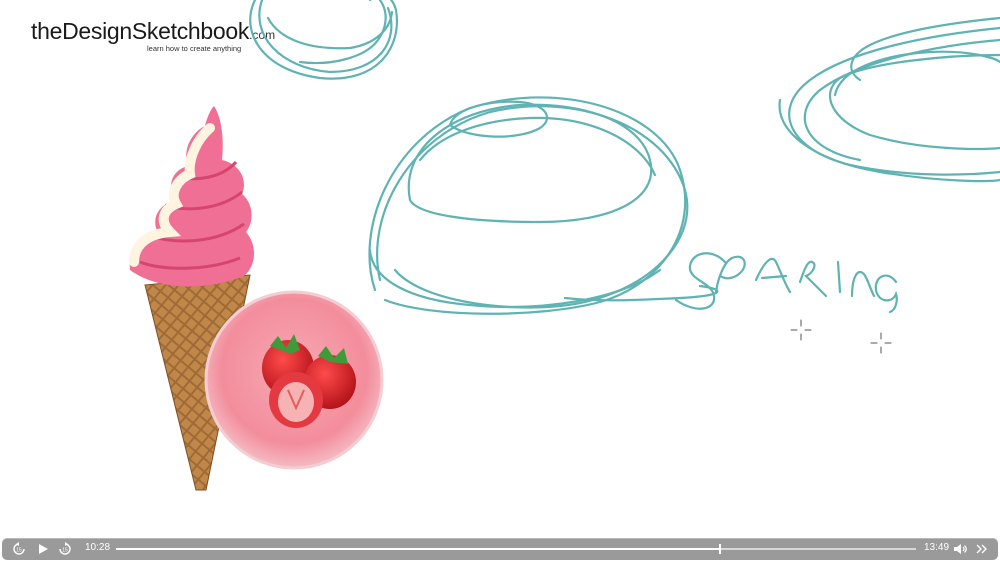 This screenshot has width=1000, height=561. I want to click on forward-15-icon: 15, so click(65, 548).